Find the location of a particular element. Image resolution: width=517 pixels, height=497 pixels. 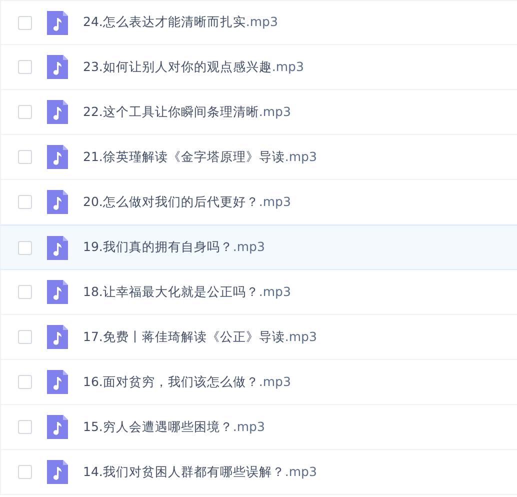

file-row: 15.穷人会遭遇哪些困境？.mp3 is located at coordinates (258, 427).